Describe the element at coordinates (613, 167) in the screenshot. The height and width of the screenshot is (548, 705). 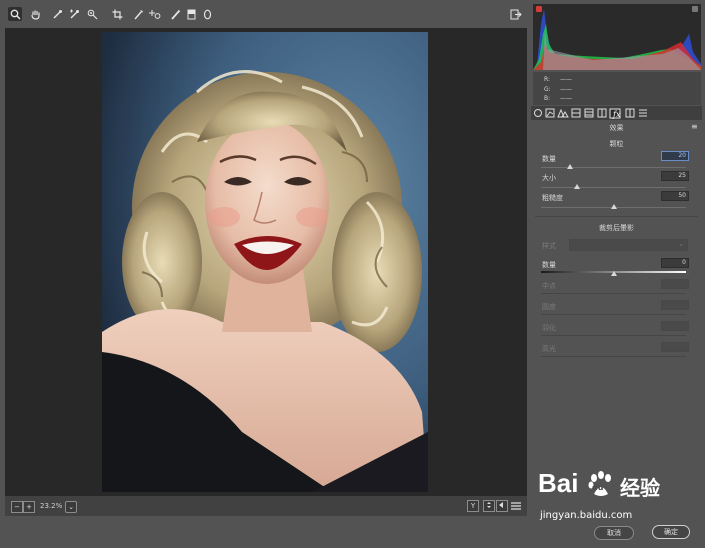
I see `grain-amount-slider-track` at that location.